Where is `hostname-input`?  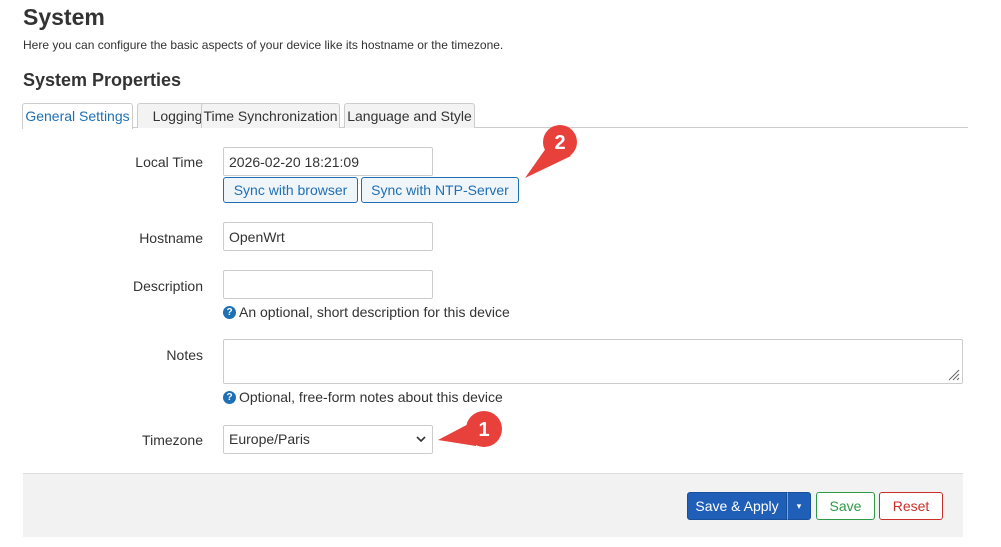
hostname-input is located at coordinates (328, 236).